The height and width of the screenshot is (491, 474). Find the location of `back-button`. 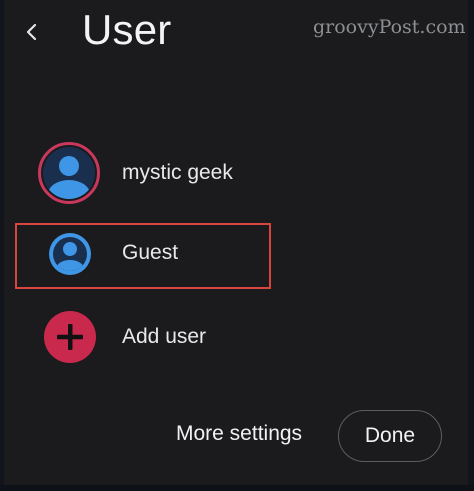

back-button is located at coordinates (32, 32).